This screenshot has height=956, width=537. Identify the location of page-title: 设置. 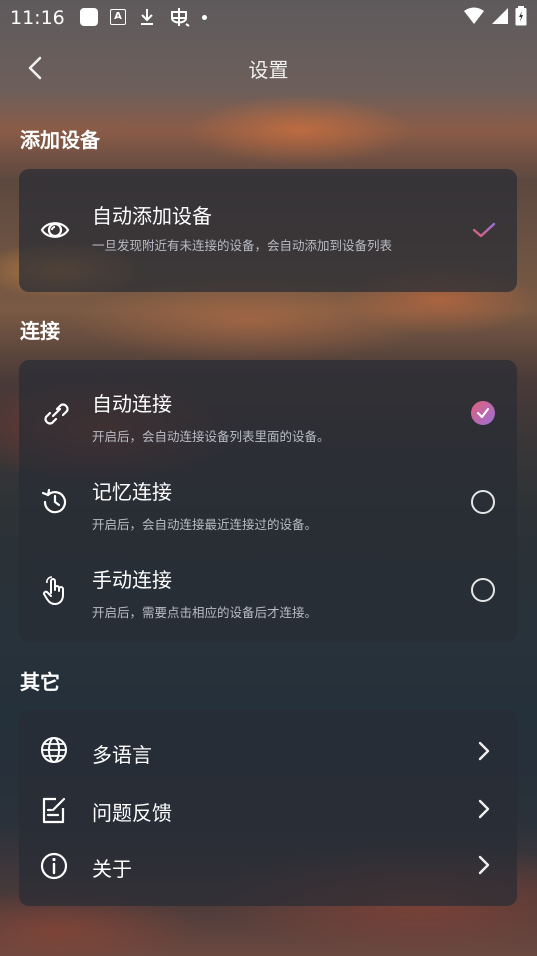
(268, 70).